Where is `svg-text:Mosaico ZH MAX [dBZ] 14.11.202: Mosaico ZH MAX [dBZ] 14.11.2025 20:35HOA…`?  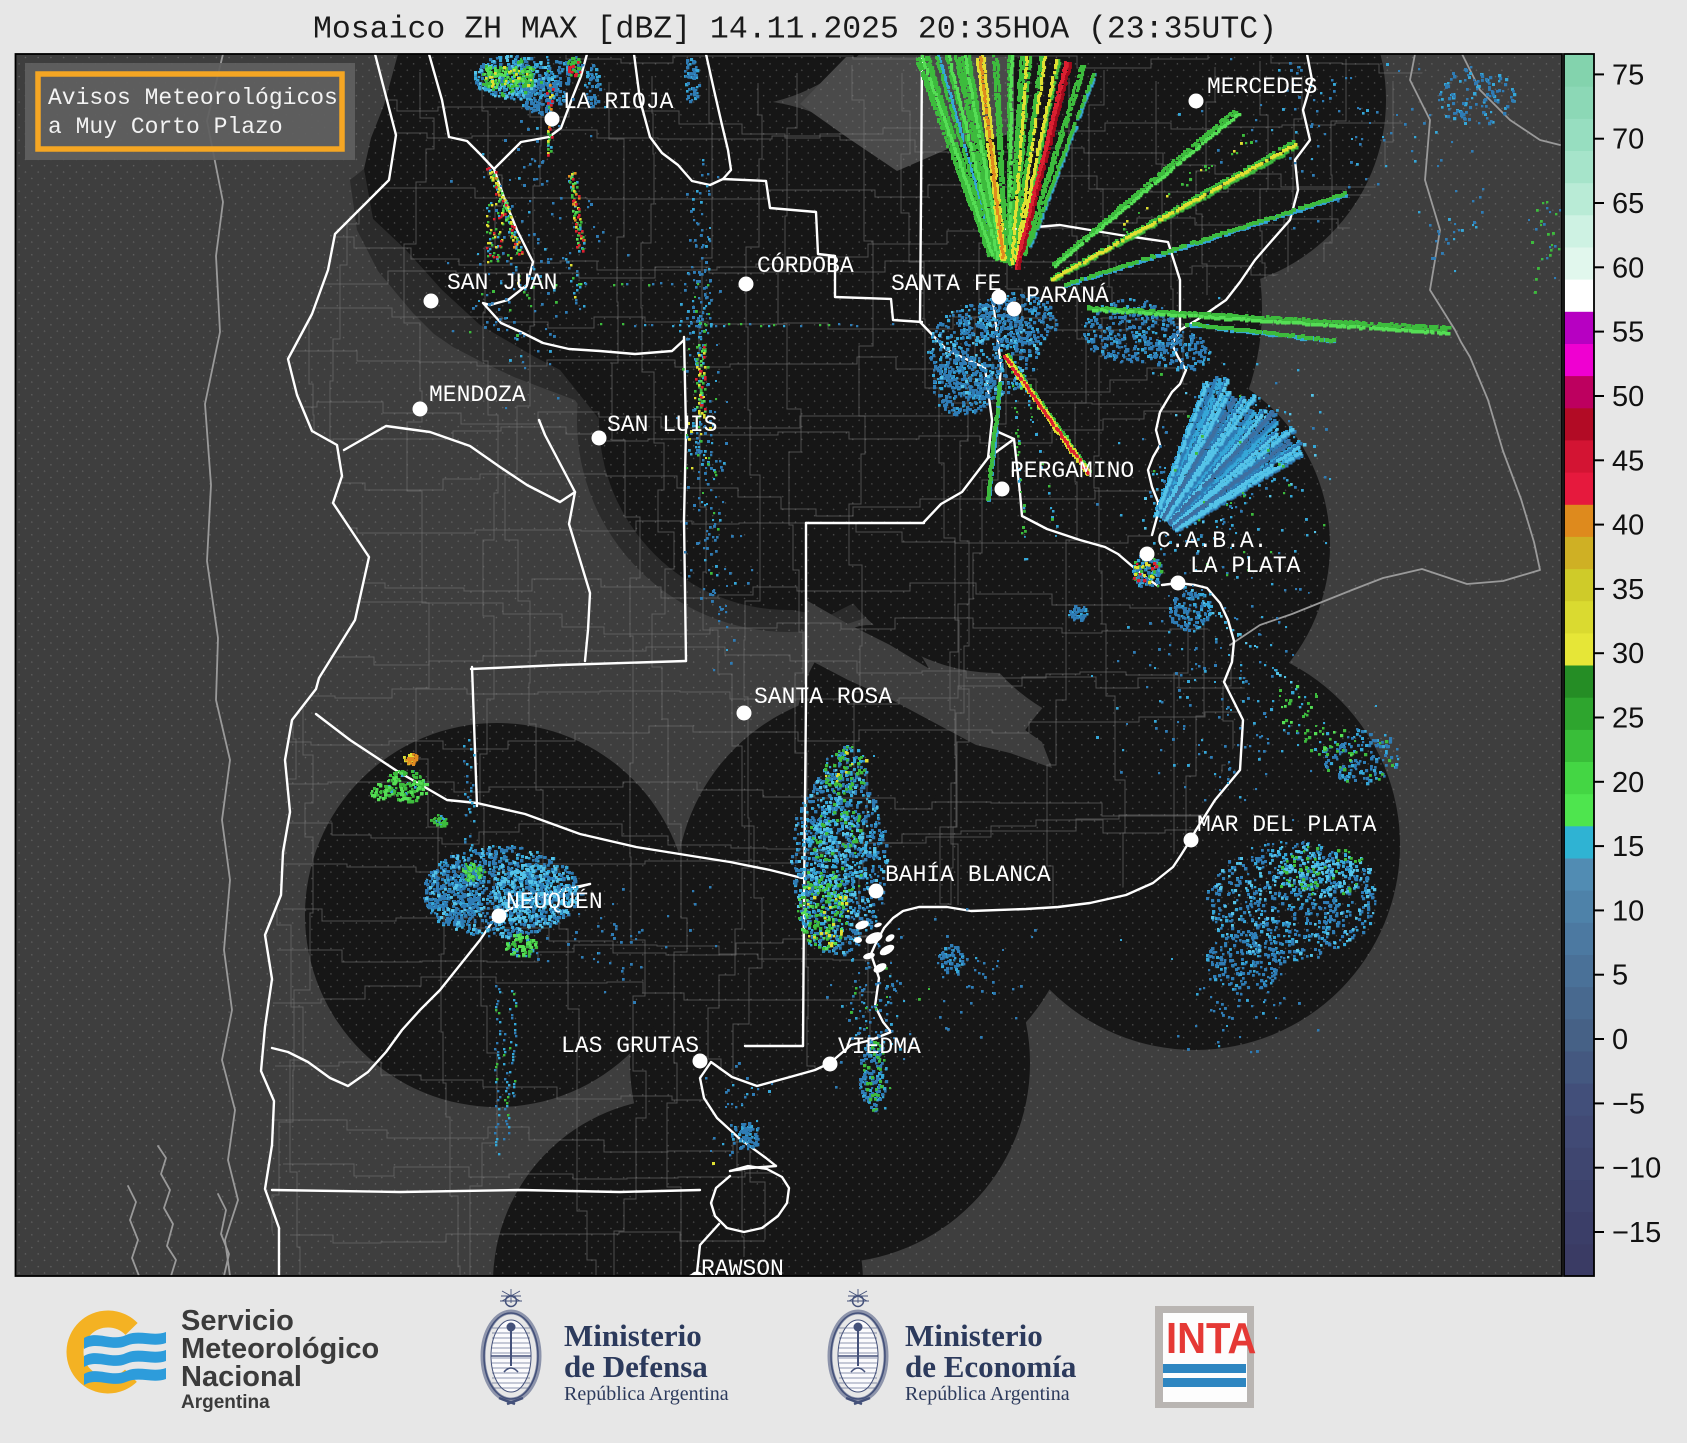
svg-text:Mosaico ZH MAX [dBZ] 14.11.202: Mosaico ZH MAX [dBZ] 14.11.2025 20:35HOA… is located at coordinates (795, 30).